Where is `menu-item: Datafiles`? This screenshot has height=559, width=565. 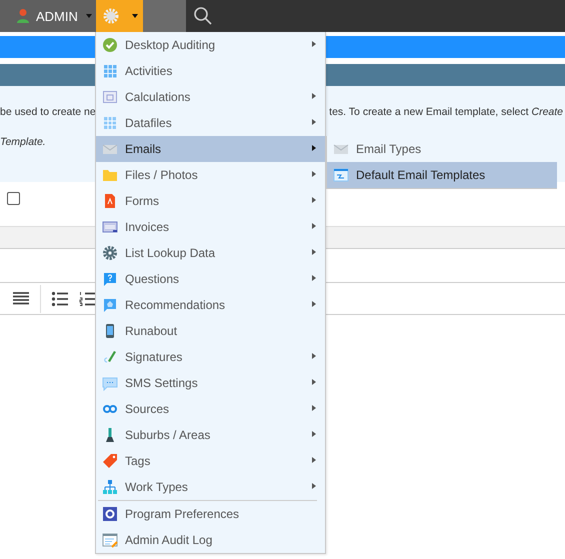
menu-item: Datafiles is located at coordinates (210, 123).